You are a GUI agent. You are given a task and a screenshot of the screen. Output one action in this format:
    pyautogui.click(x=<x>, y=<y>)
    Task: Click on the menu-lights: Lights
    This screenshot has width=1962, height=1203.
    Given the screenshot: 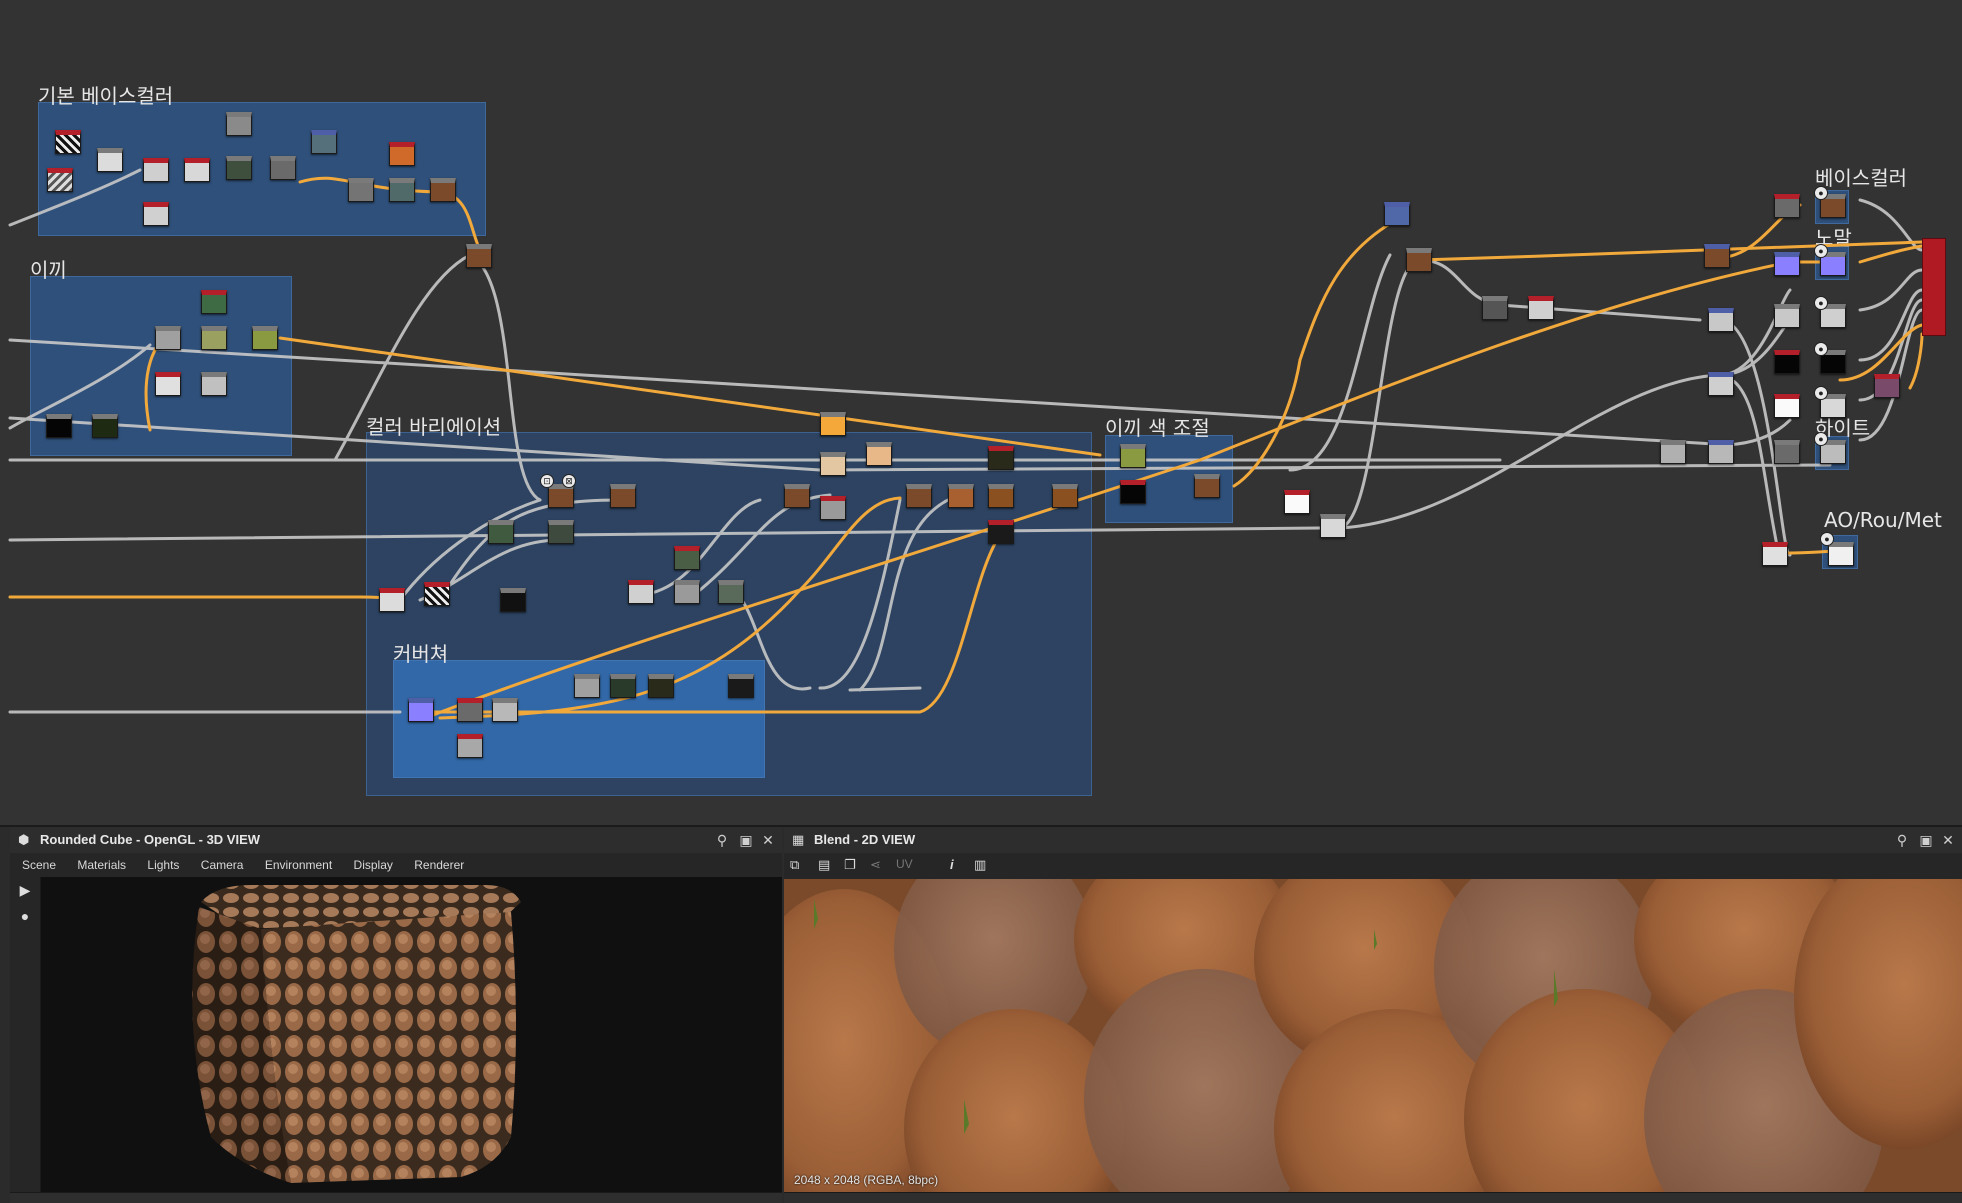 What is the action you would take?
    pyautogui.click(x=163, y=865)
    